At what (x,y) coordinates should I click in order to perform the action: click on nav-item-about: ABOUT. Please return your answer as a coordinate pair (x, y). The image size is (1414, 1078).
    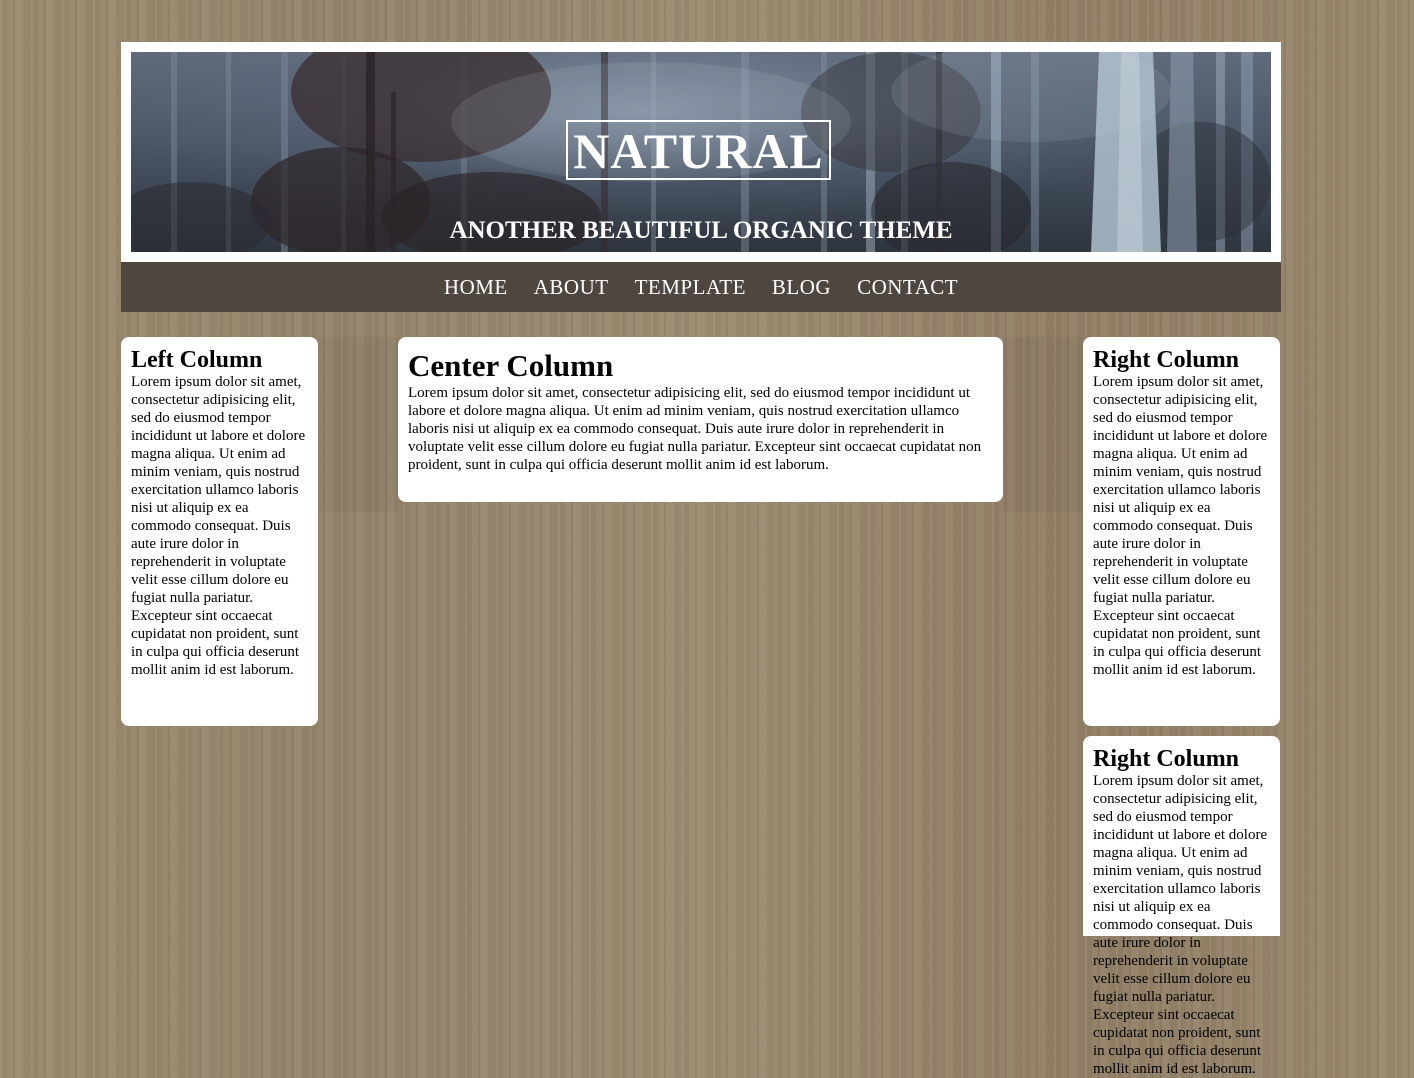
    Looking at the image, I should click on (571, 287).